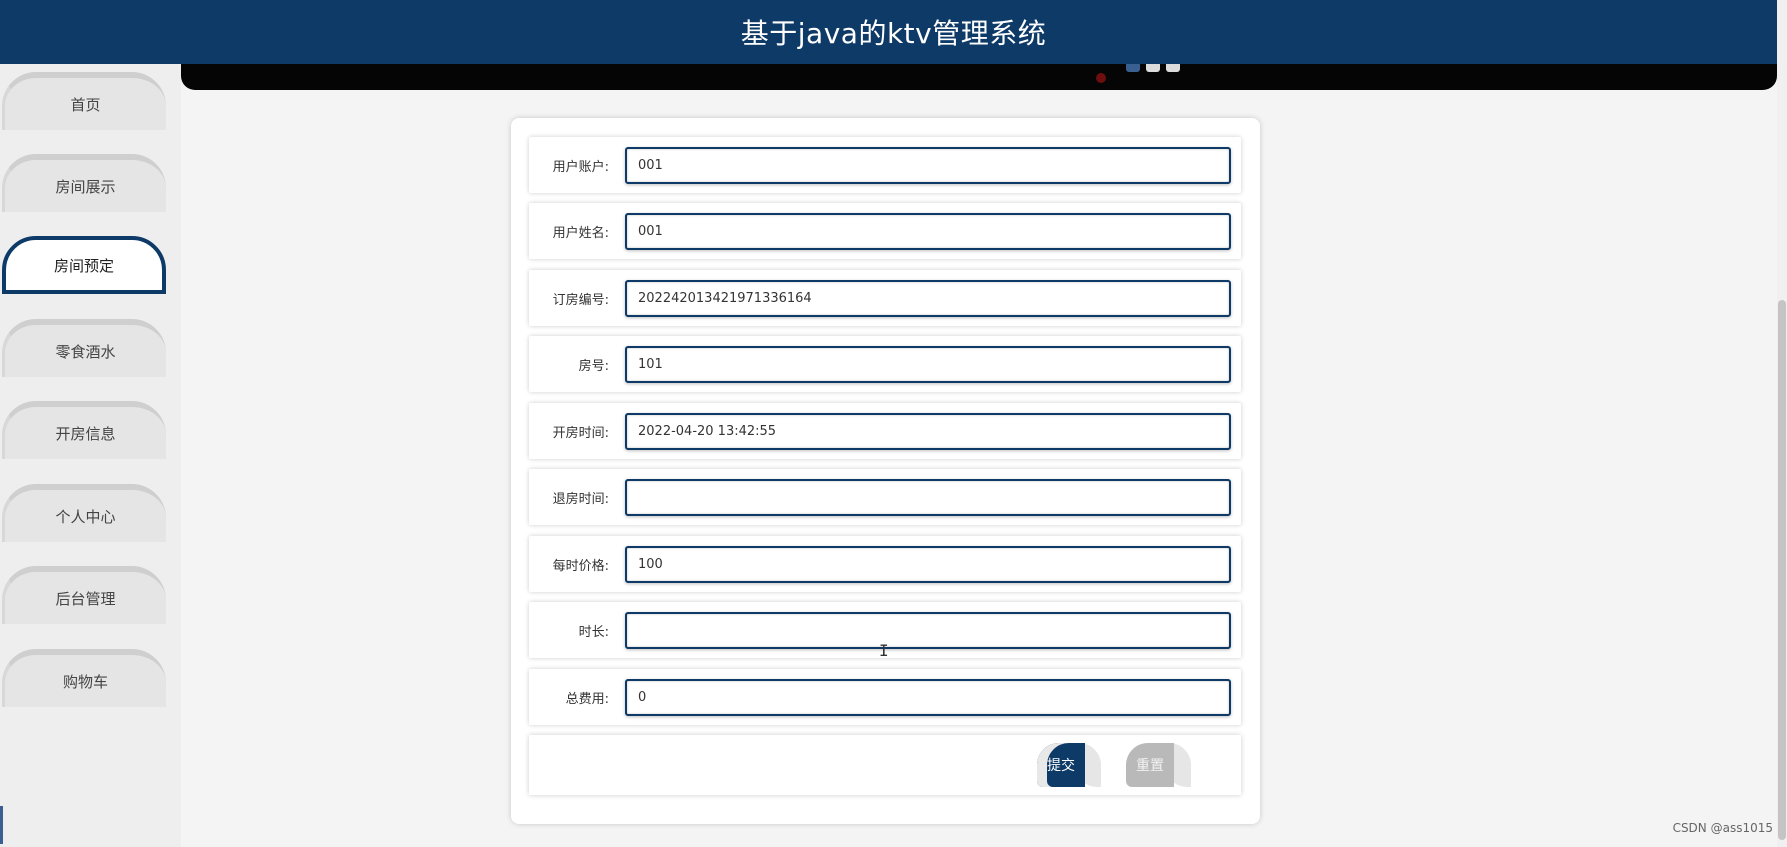  I want to click on form-row-total-cost: 总费用:, so click(885, 697).